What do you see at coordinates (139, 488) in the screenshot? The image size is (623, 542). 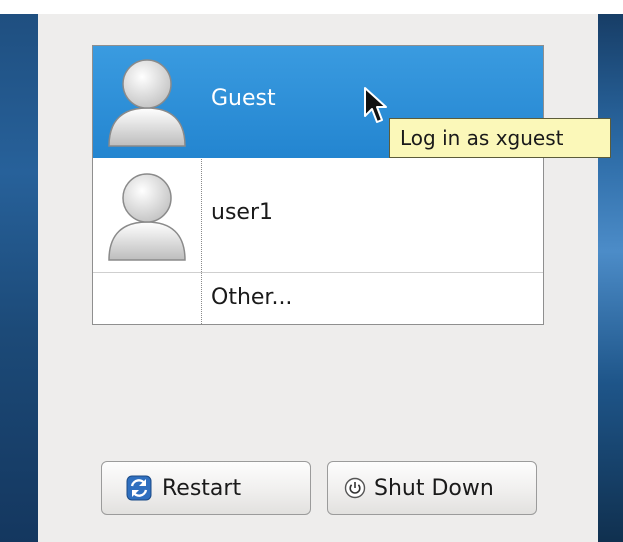 I see `restart-icon` at bounding box center [139, 488].